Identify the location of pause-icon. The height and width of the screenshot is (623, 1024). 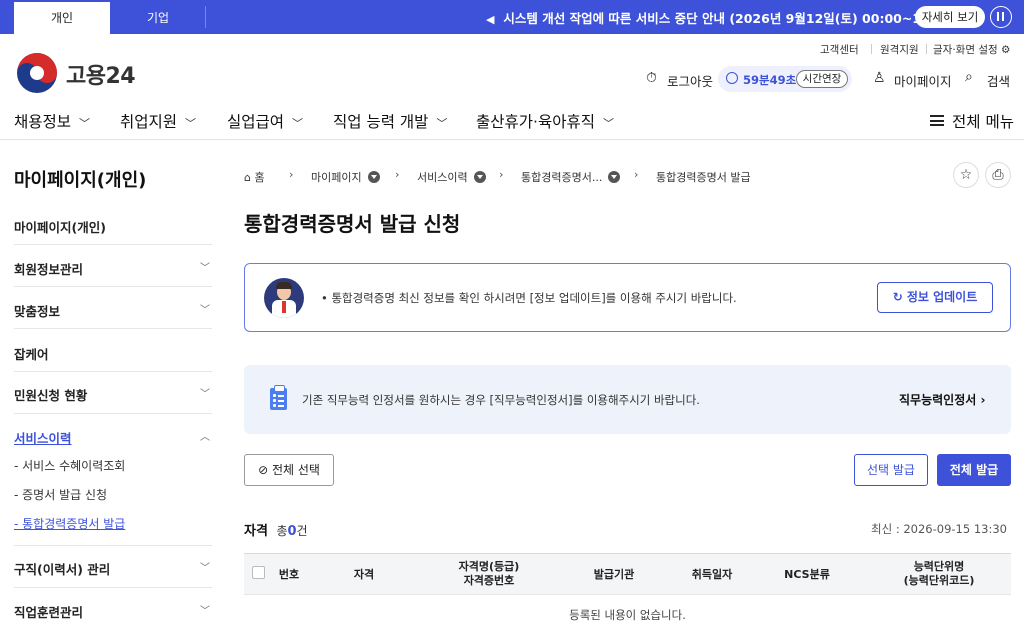
(1001, 17).